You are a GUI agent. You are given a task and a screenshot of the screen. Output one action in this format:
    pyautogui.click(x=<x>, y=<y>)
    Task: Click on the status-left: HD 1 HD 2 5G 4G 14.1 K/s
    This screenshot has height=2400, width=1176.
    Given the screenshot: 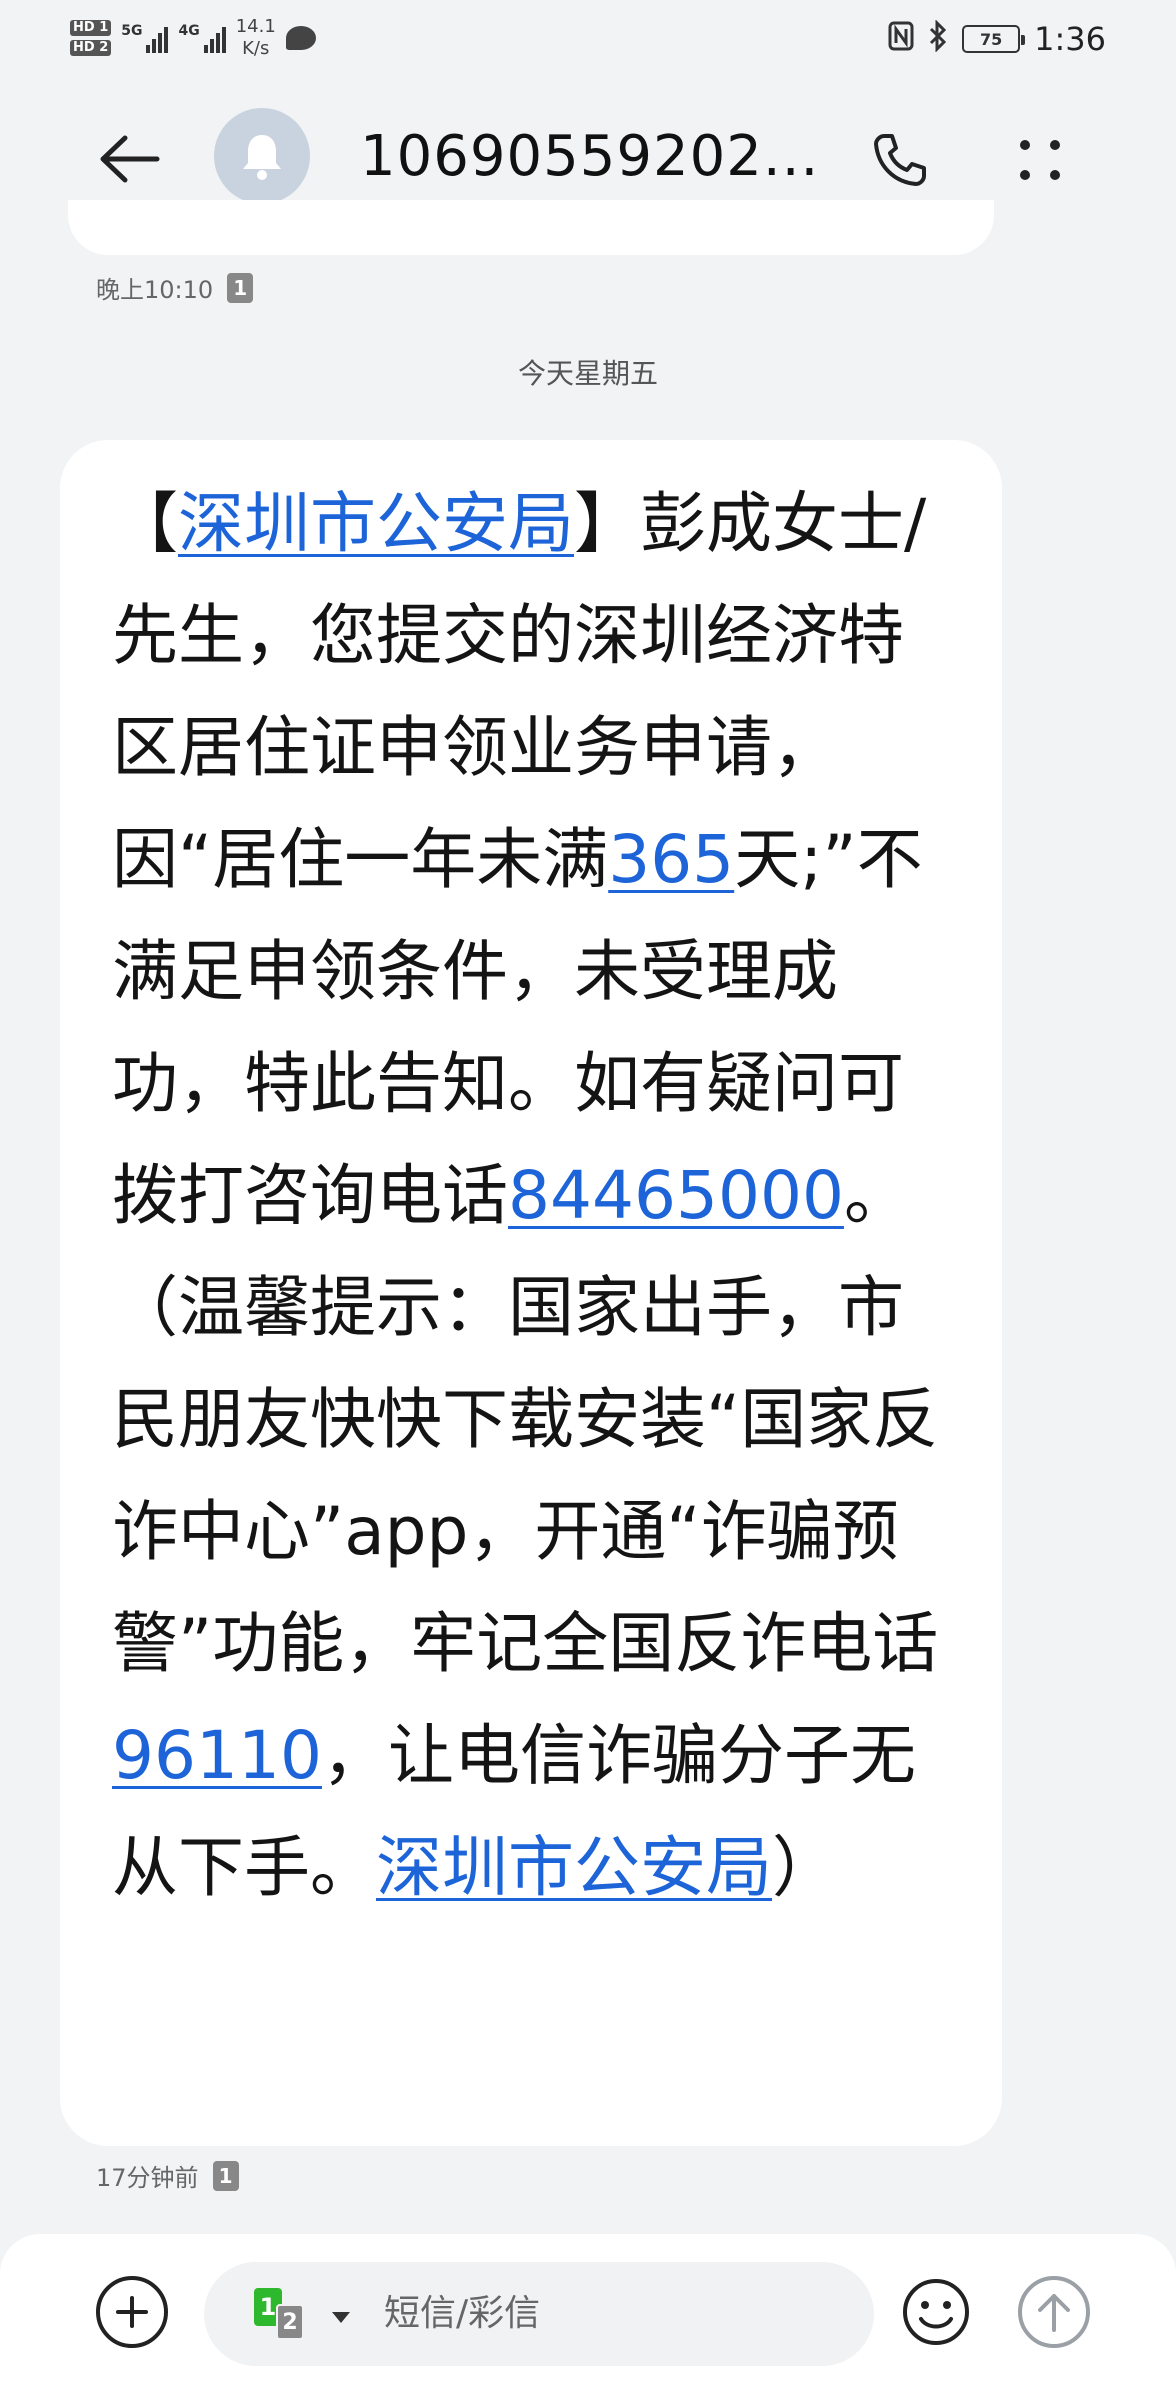 What is the action you would take?
    pyautogui.click(x=193, y=38)
    